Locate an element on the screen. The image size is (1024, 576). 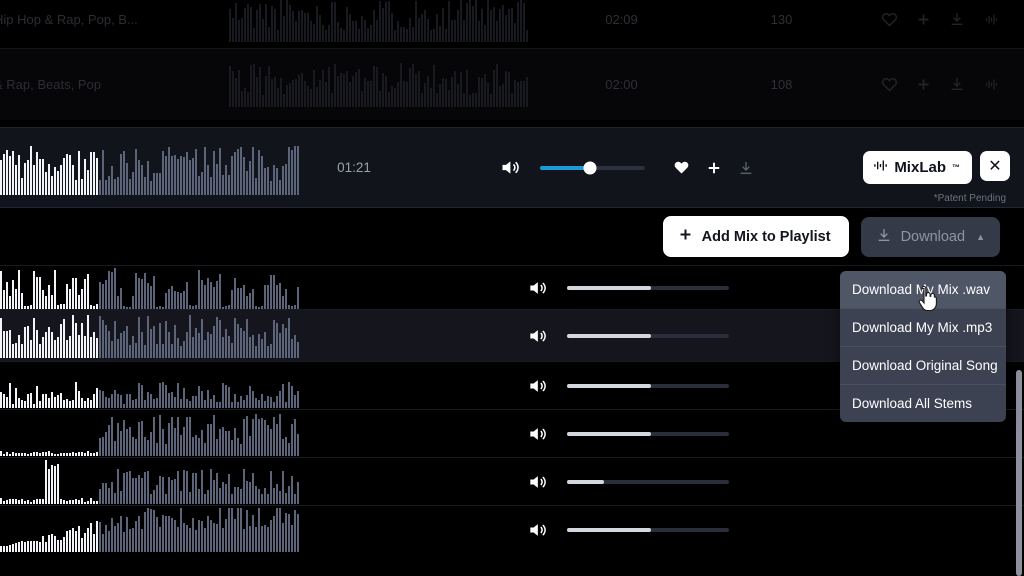
download-menu-item: Download My Mix .wav is located at coordinates (923, 290).